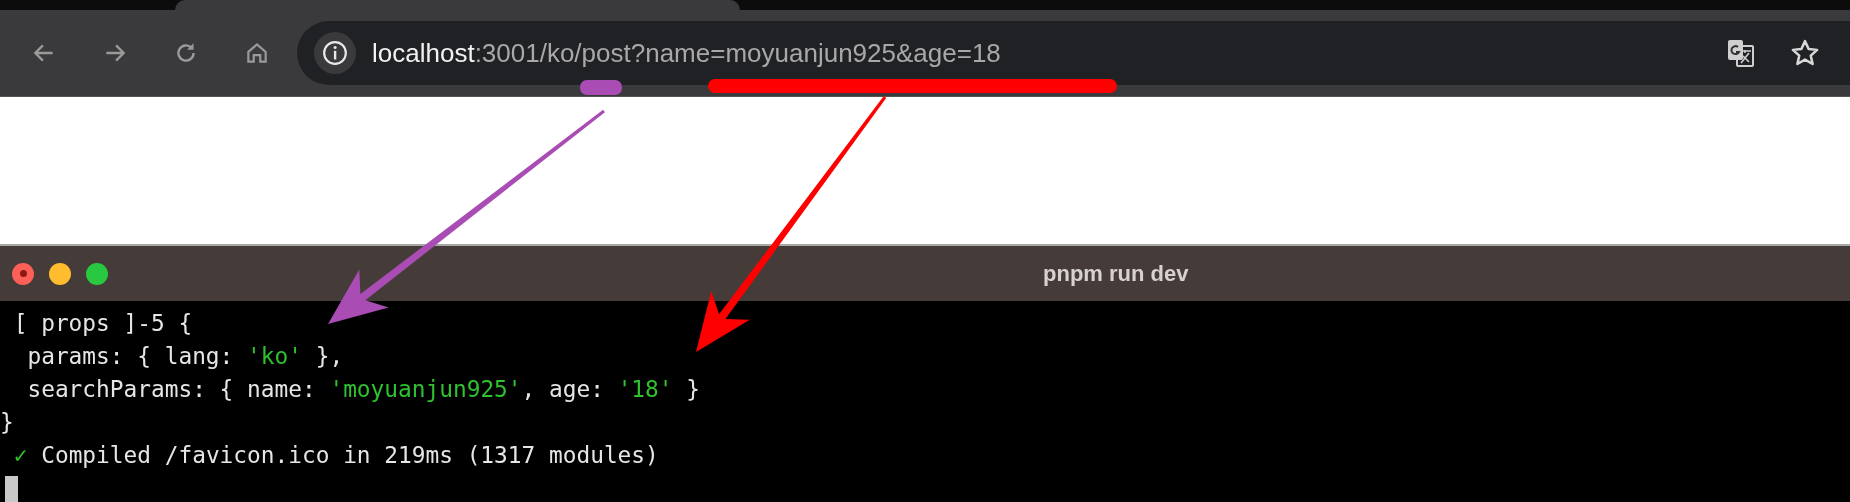  Describe the element at coordinates (686, 53) in the screenshot. I see `url-text: localhost:3001/ko/post?name=moyuanjun925&age=18` at that location.